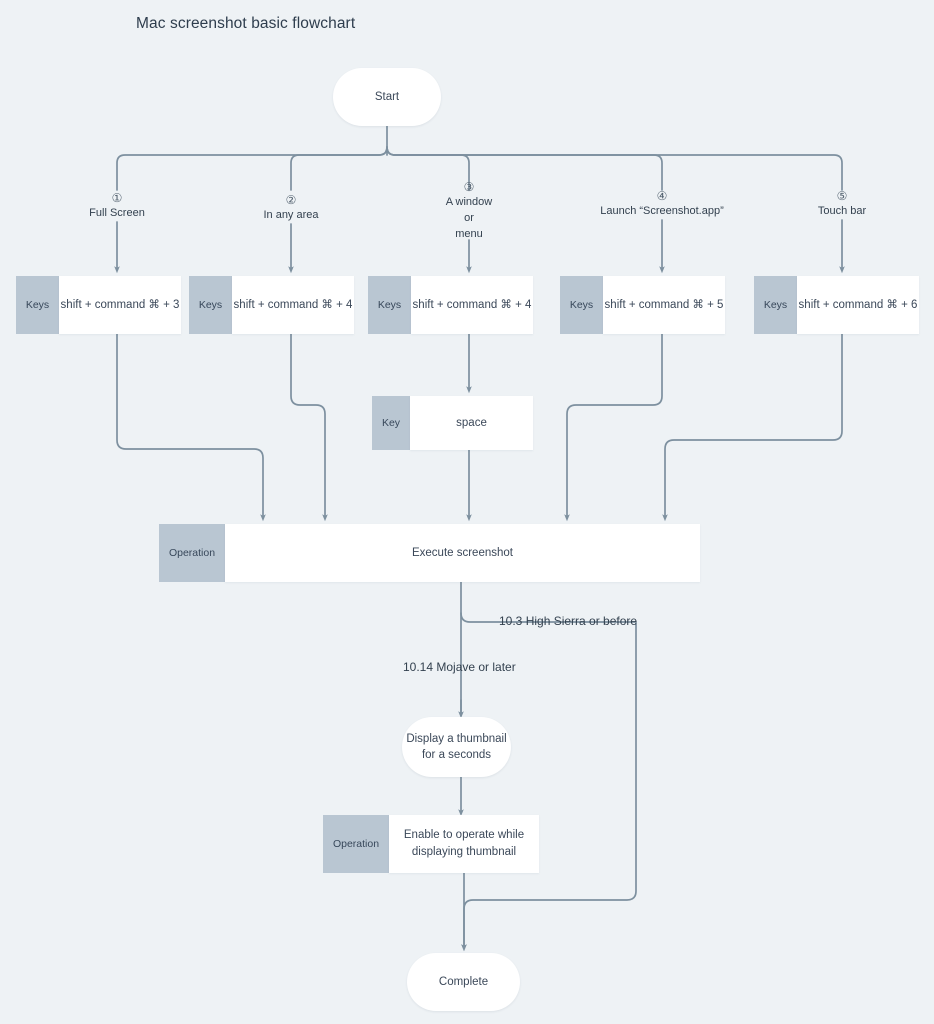  What do you see at coordinates (456, 747) in the screenshot?
I see `thumbnail-node: Display a thumbnail for a seconds` at bounding box center [456, 747].